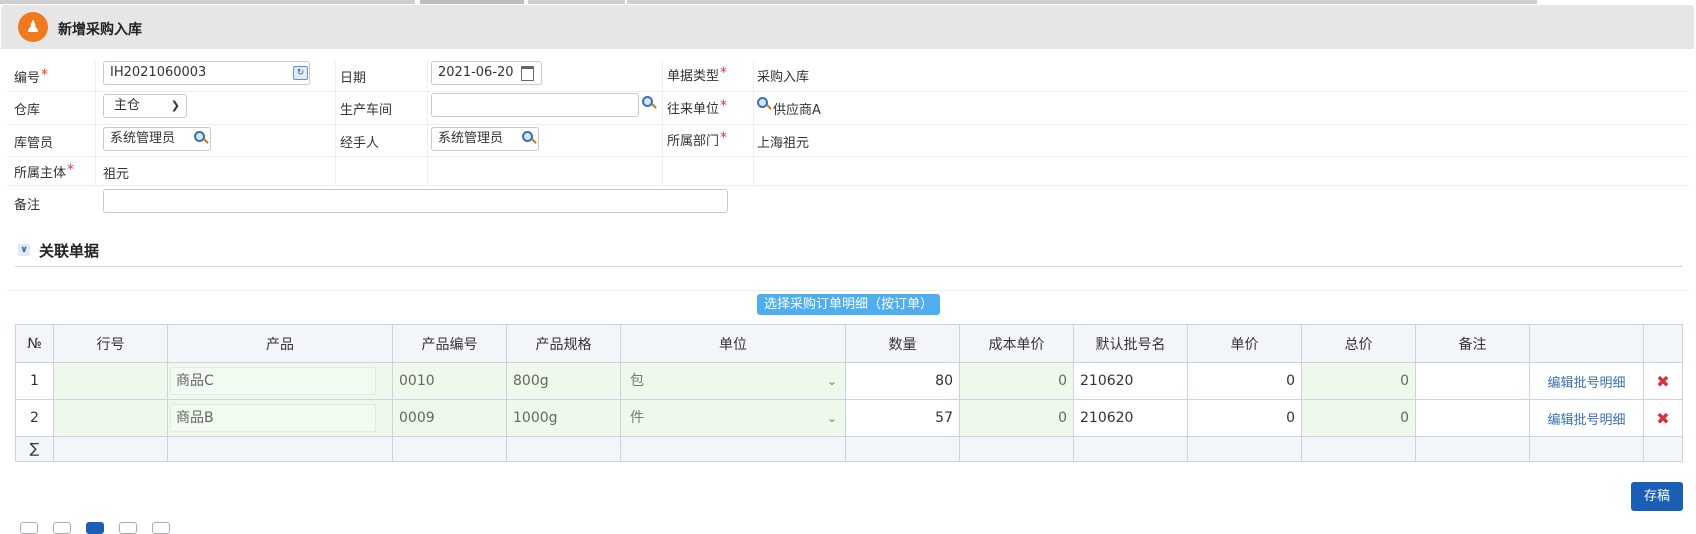  I want to click on product-spec-cell: 1000g, so click(563, 418).